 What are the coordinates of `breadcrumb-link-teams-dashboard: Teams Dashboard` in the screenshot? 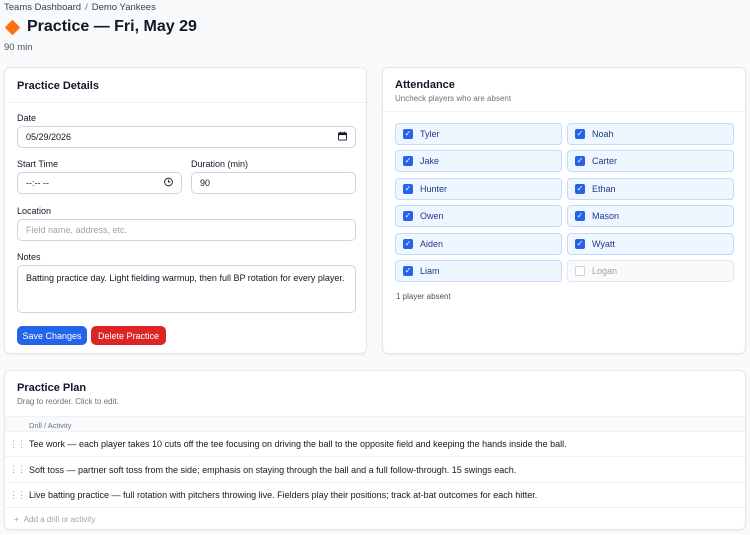 It's located at (42, 7).